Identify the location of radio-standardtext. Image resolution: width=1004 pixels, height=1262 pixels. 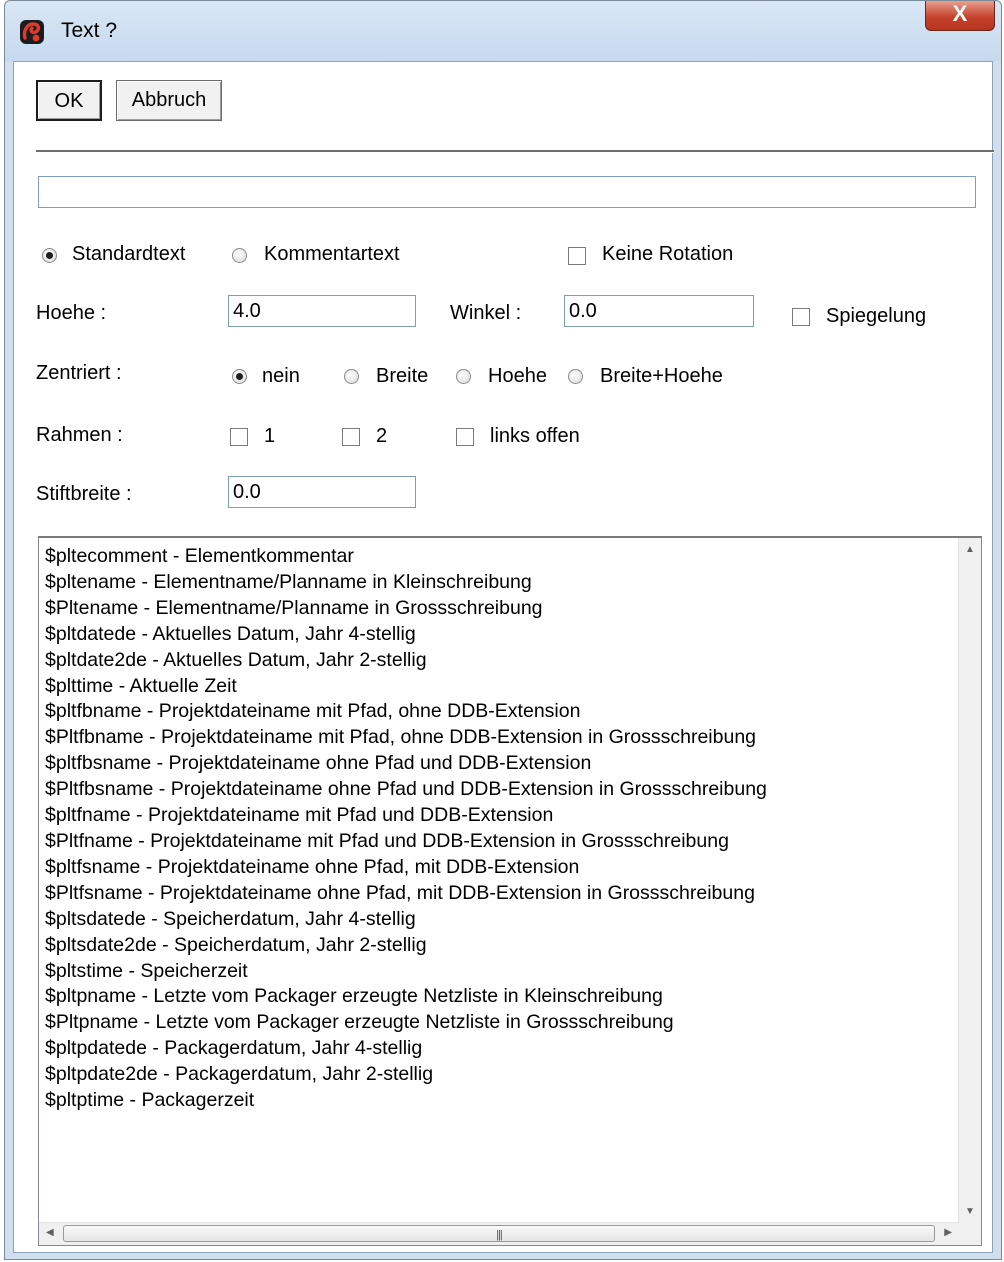
(49, 255).